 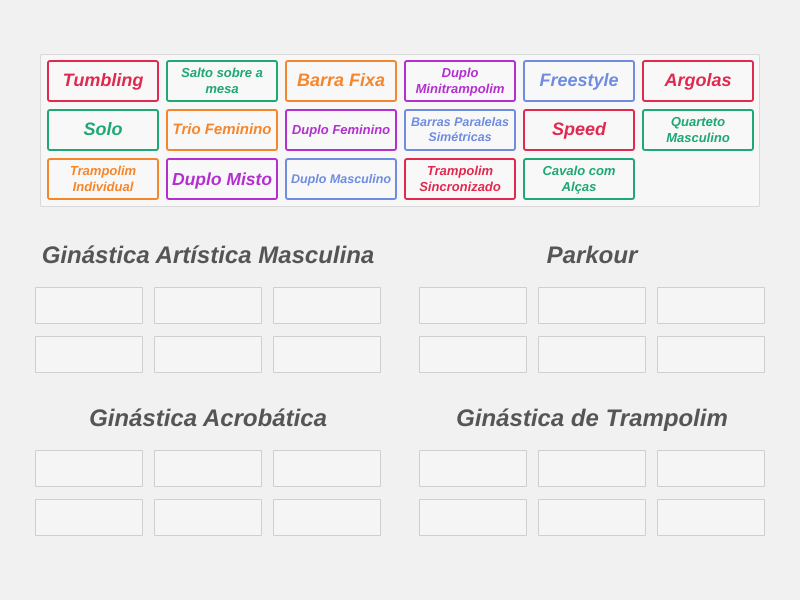 I want to click on answer-tile: Speed, so click(x=579, y=130).